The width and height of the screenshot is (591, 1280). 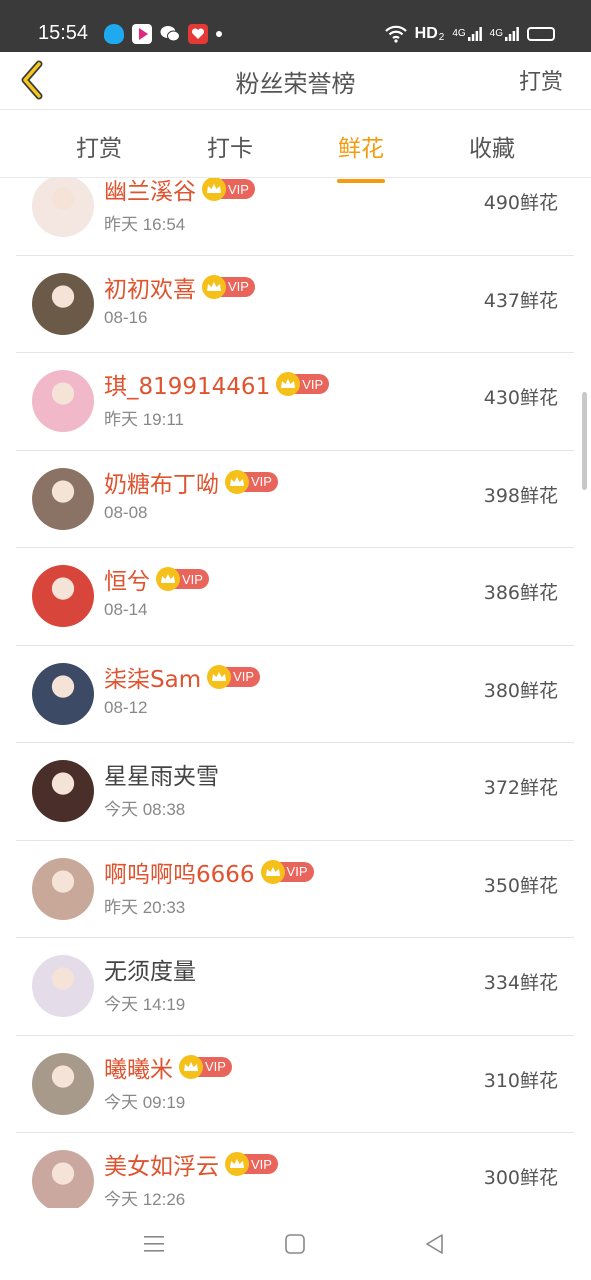 I want to click on hd-indicator: HD 2, so click(x=430, y=34).